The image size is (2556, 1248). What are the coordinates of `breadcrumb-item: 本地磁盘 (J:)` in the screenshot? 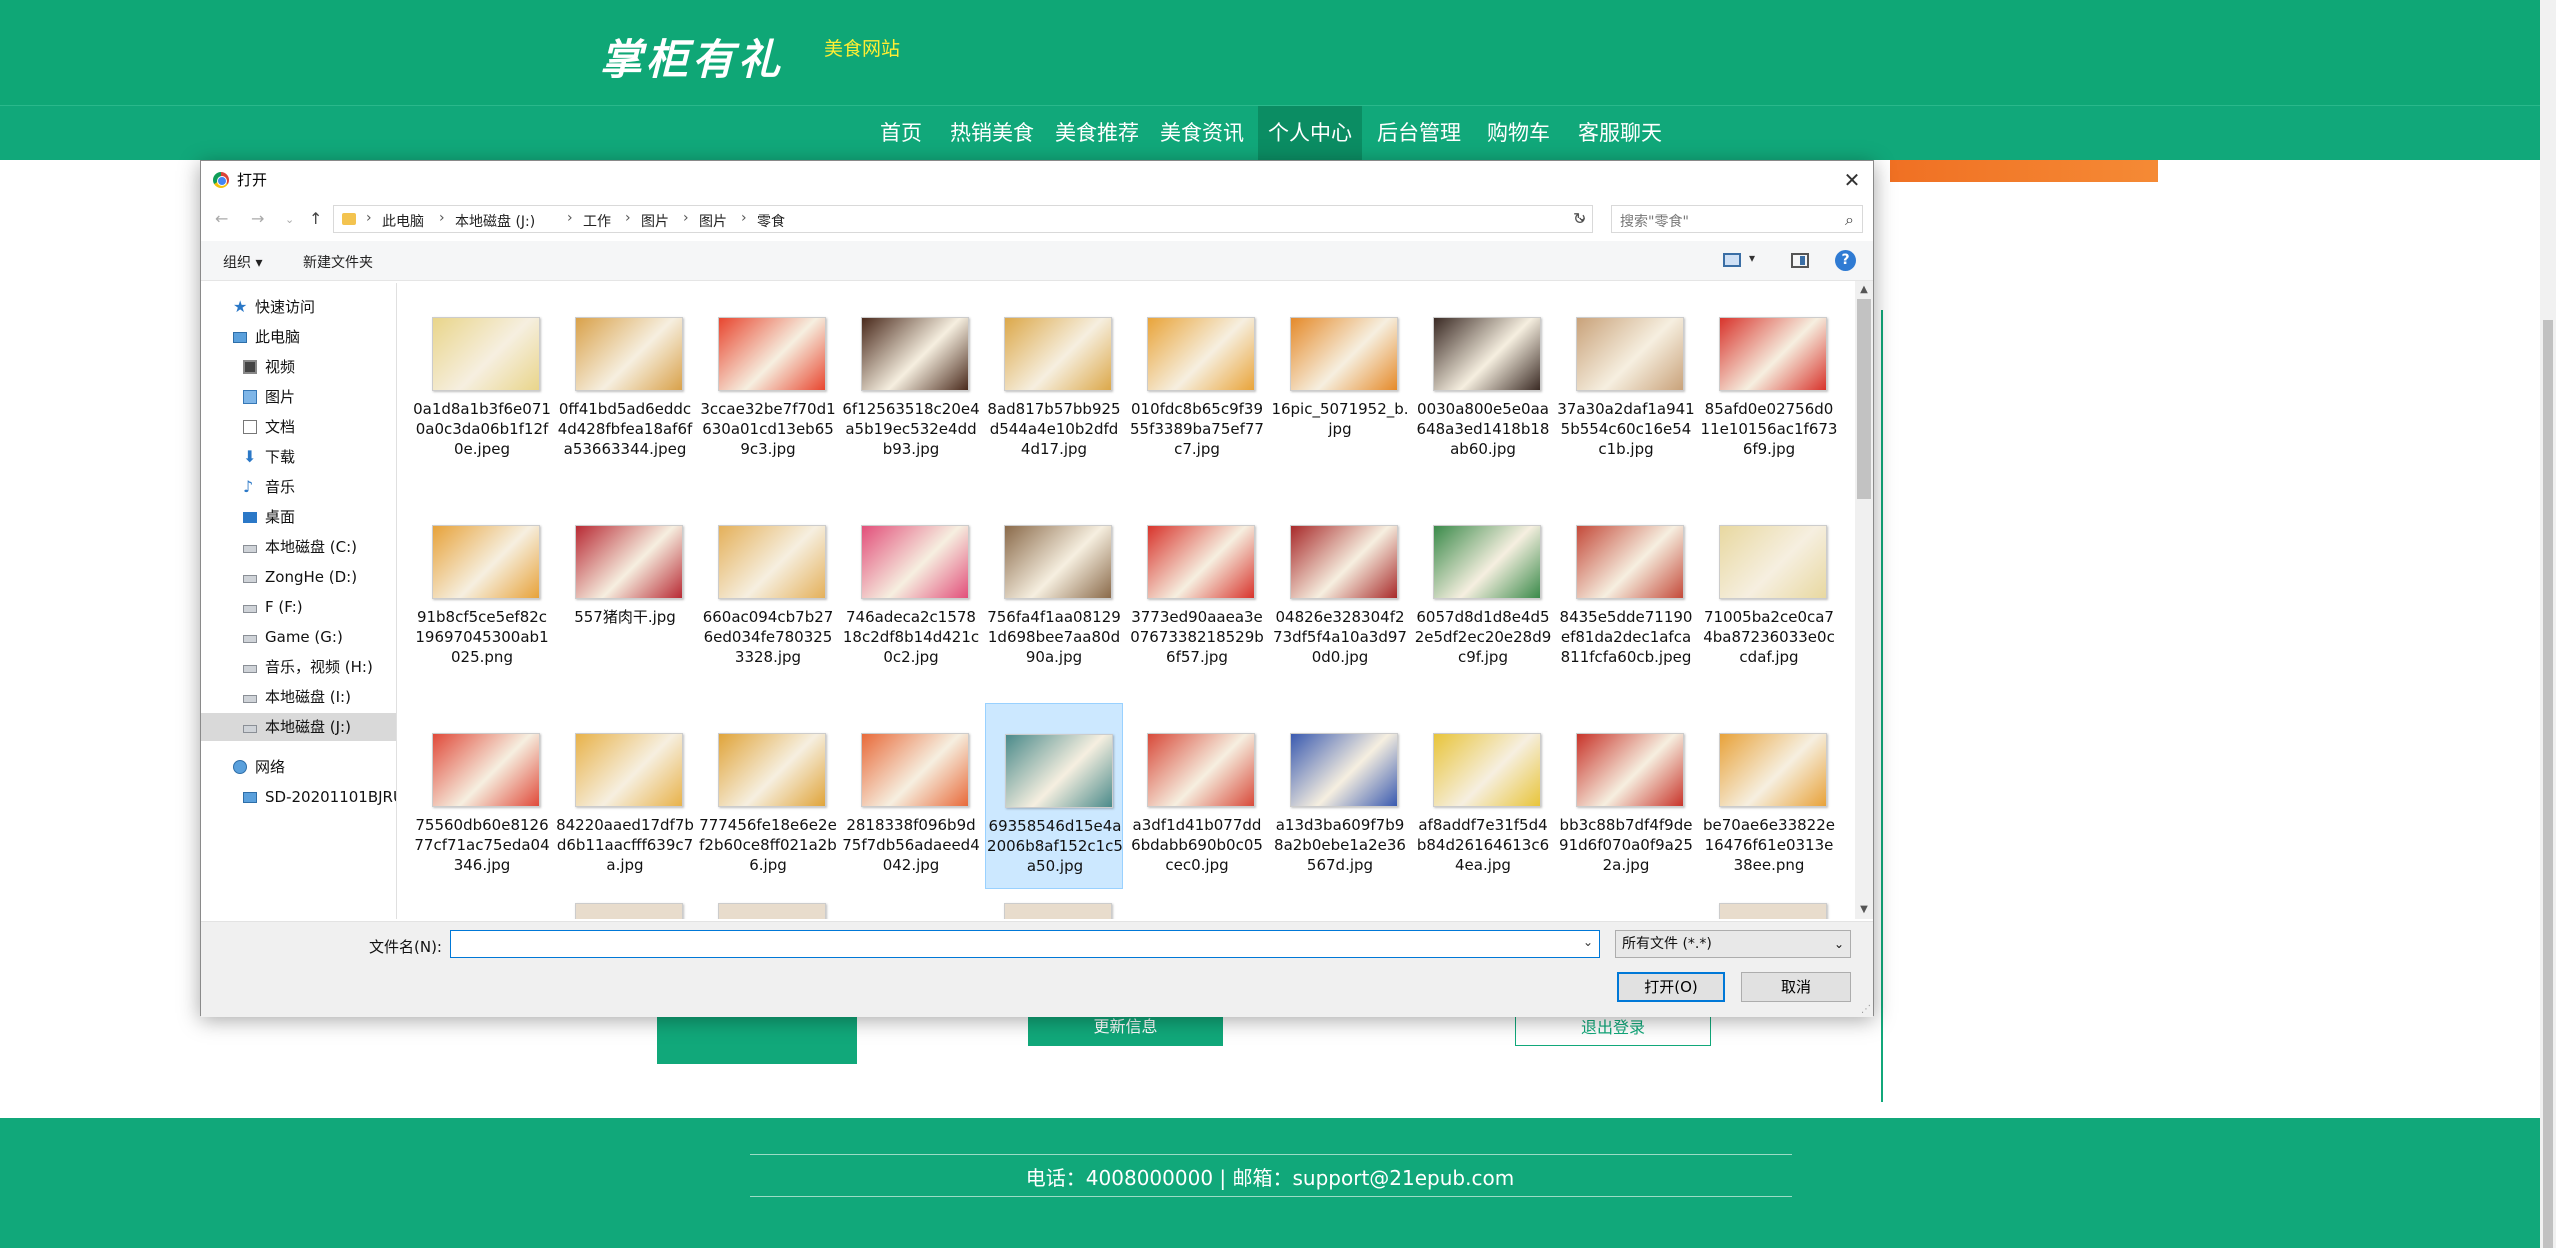 It's located at (495, 221).